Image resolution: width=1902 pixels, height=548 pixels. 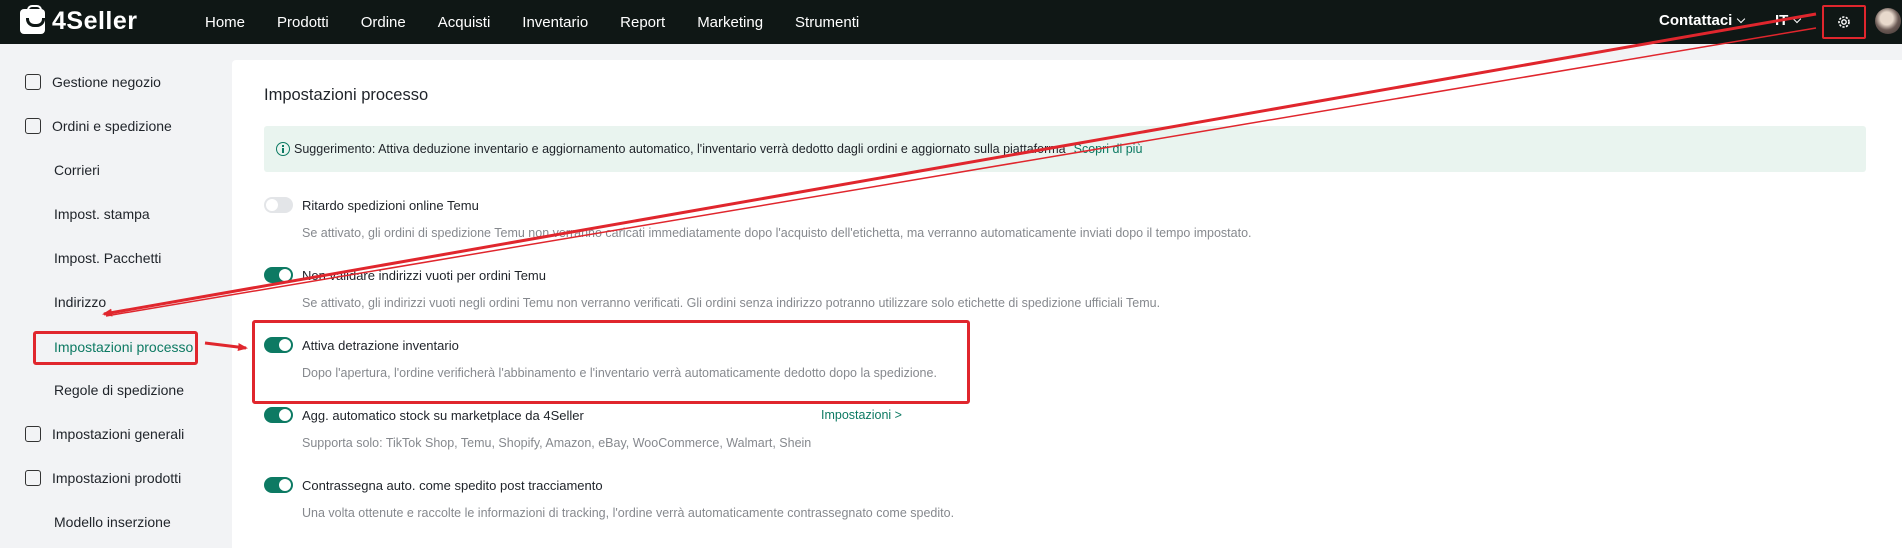 What do you see at coordinates (33, 478) in the screenshot?
I see `upload-box-icon` at bounding box center [33, 478].